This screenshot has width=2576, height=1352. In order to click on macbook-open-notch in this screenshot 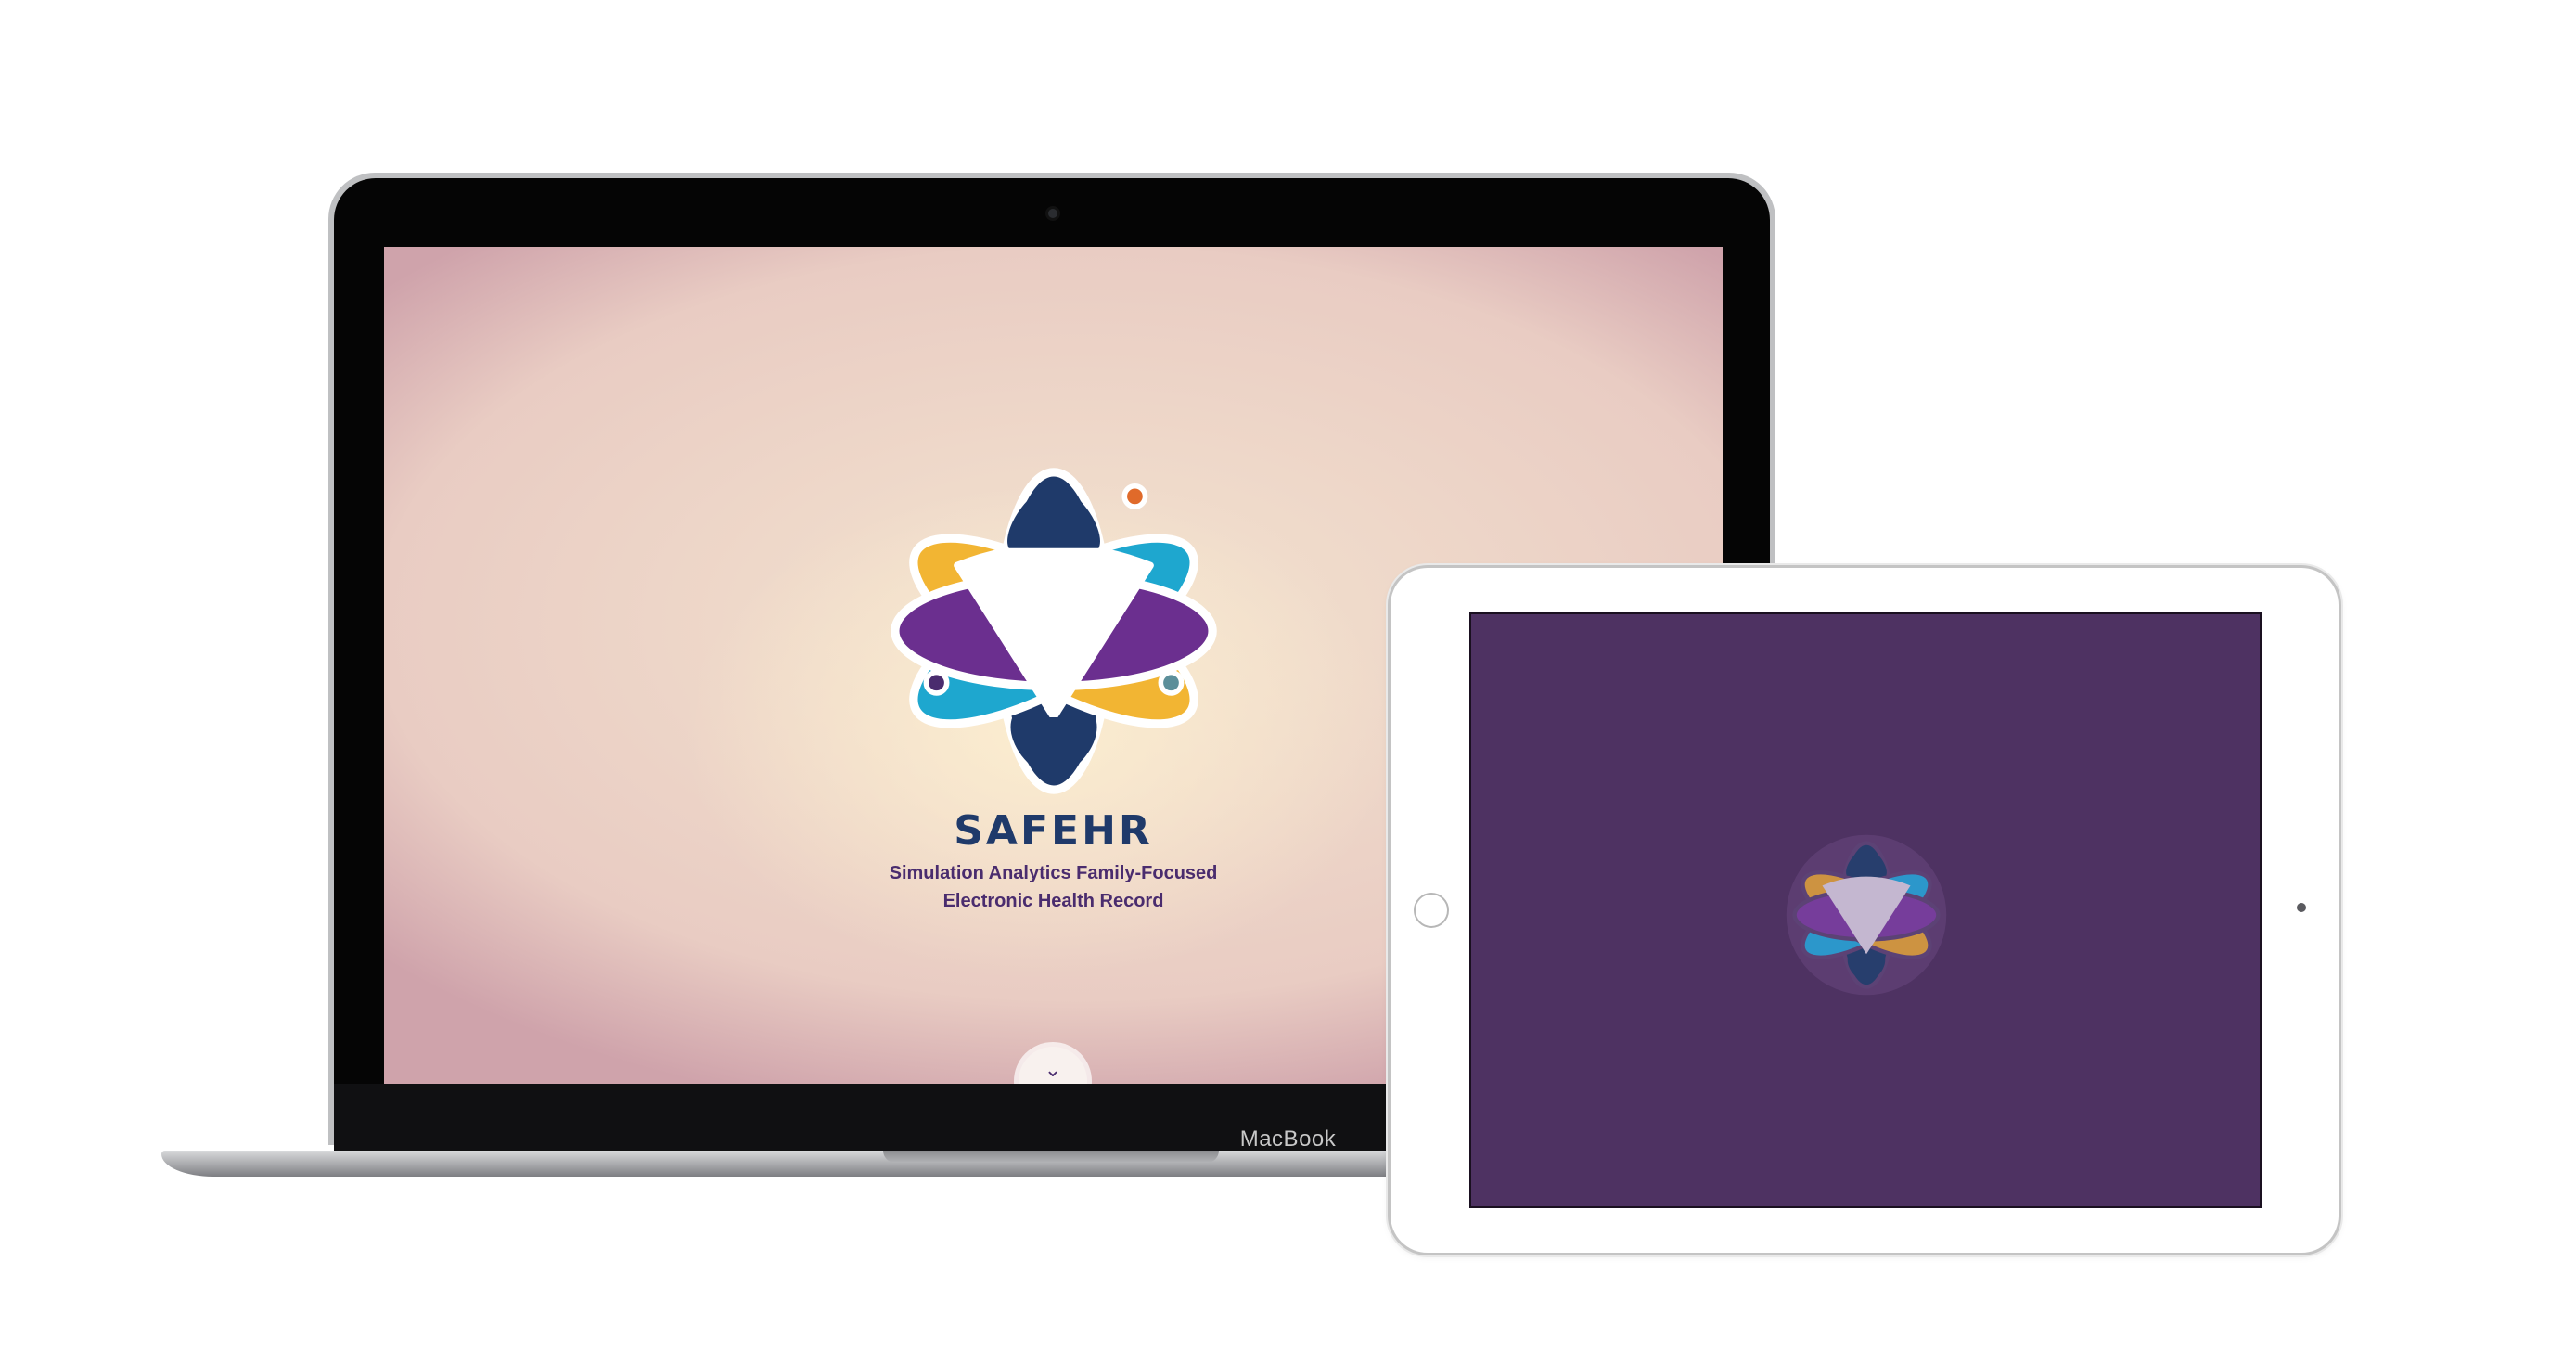, I will do `click(1051, 1157)`.